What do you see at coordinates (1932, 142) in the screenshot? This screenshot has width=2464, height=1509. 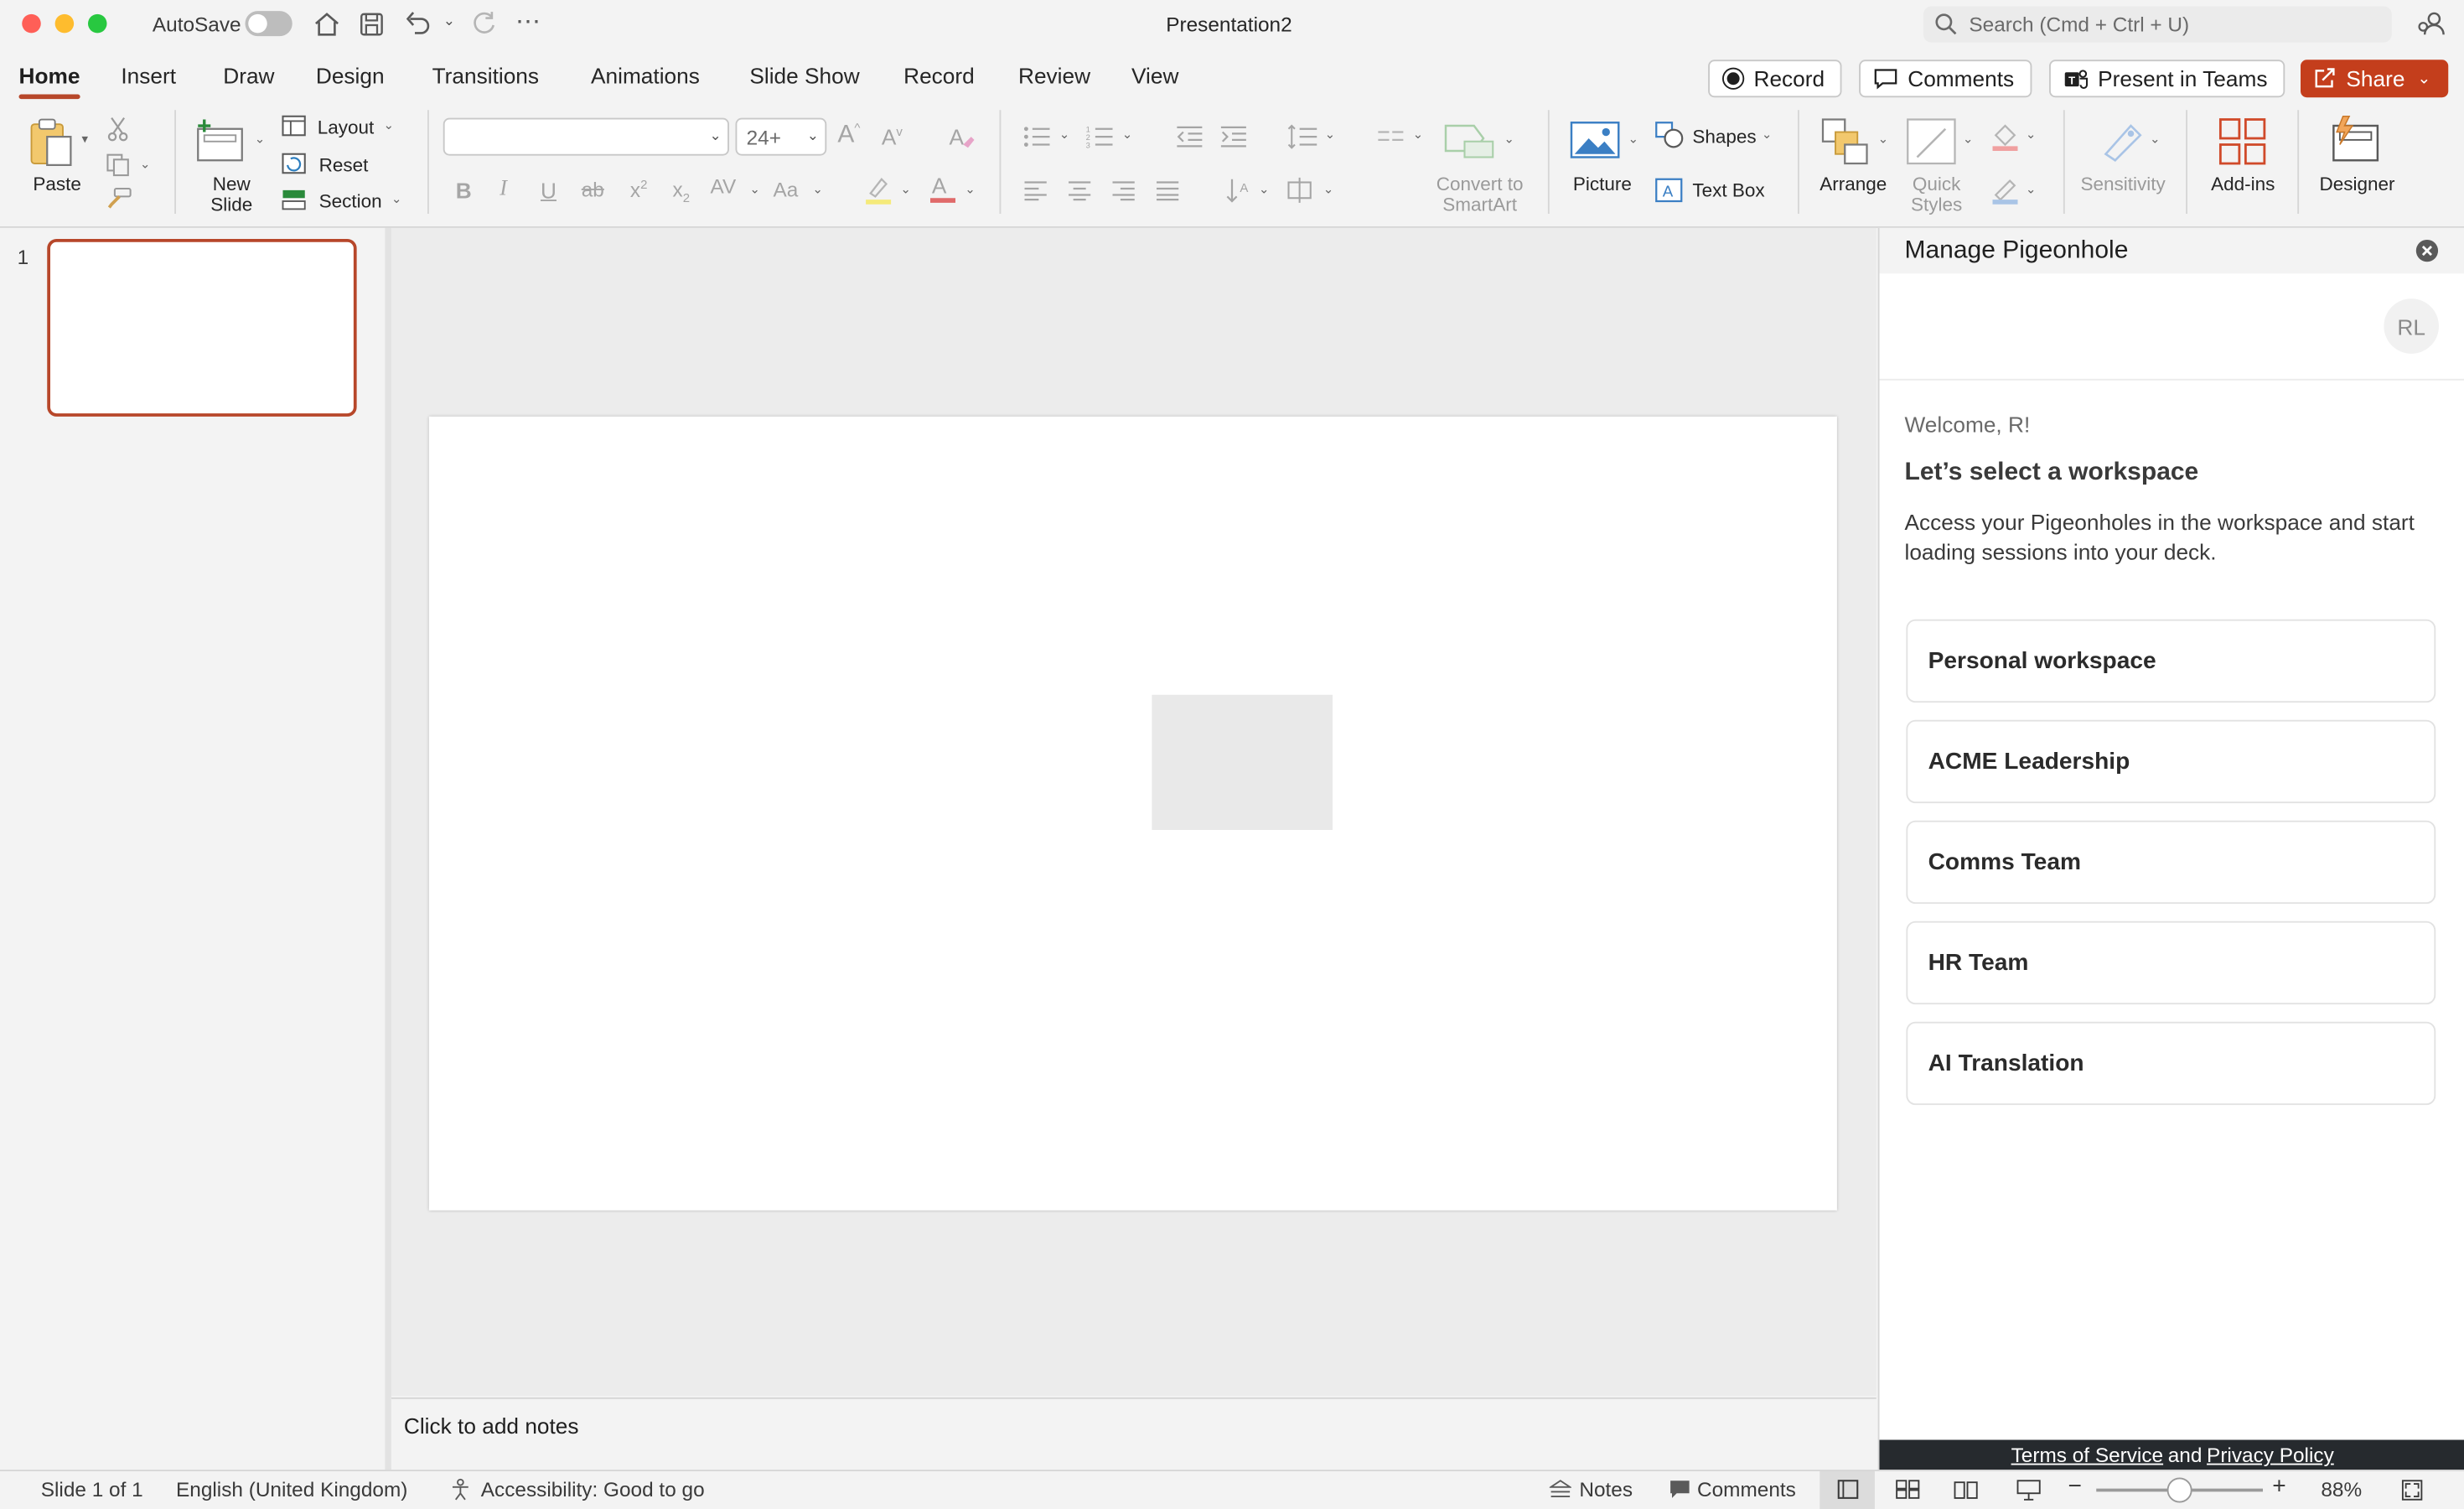 I see `quick-styles-icon` at bounding box center [1932, 142].